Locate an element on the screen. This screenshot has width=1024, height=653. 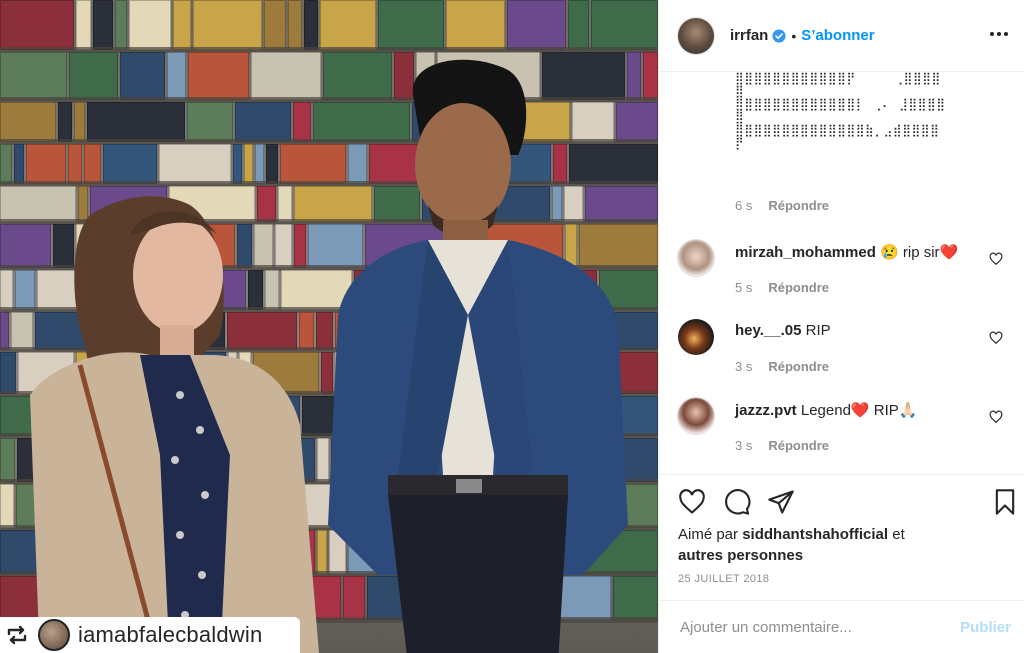
commenter-username: hey.__.05 is located at coordinates (768, 330).